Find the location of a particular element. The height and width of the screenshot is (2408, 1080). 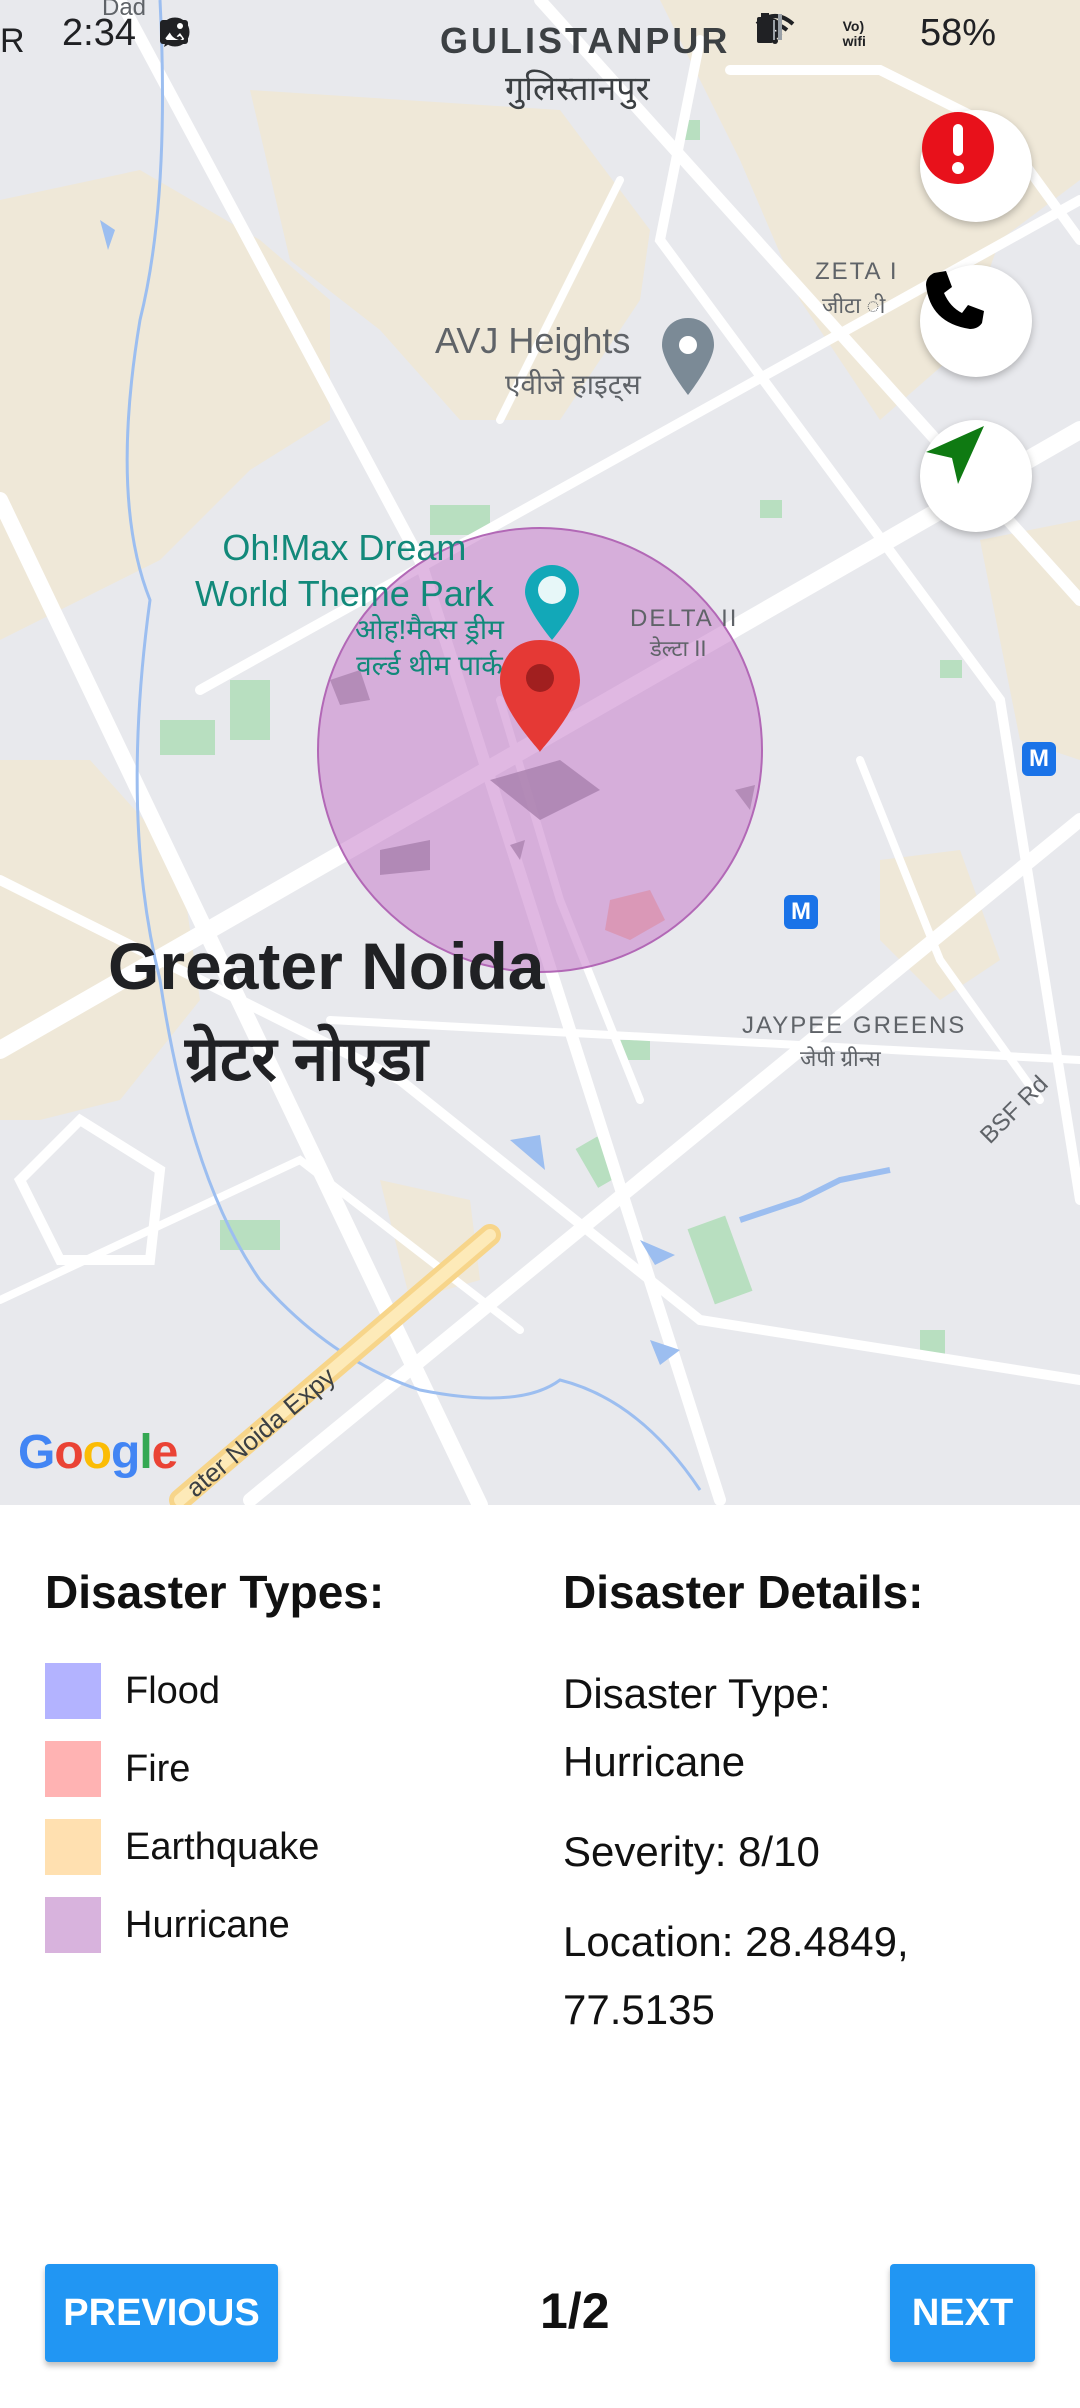

map-label-avj-heights: AVJ Heights is located at coordinates (533, 340).